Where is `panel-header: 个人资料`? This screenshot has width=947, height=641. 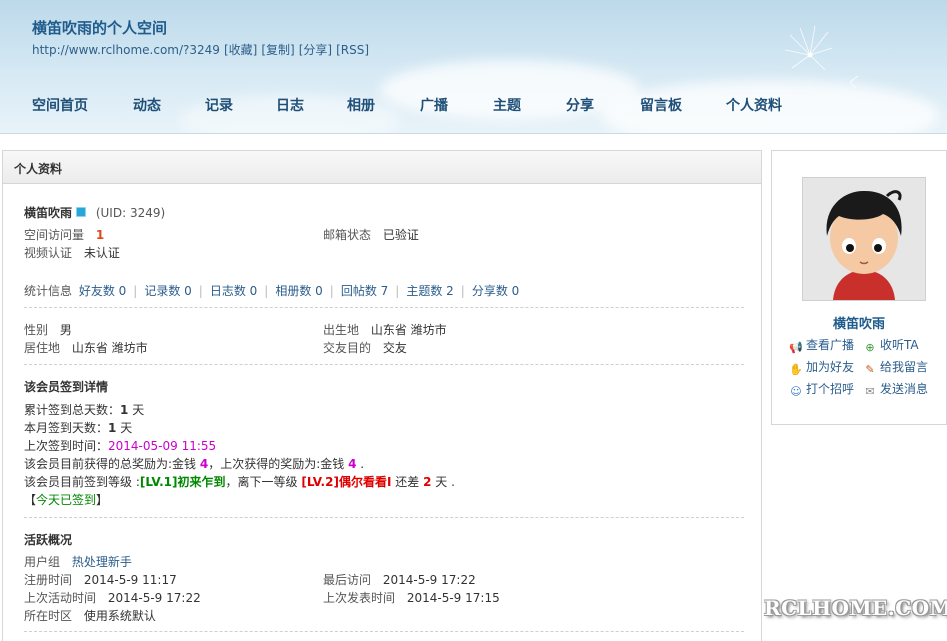
panel-header: 个人资料 is located at coordinates (382, 167).